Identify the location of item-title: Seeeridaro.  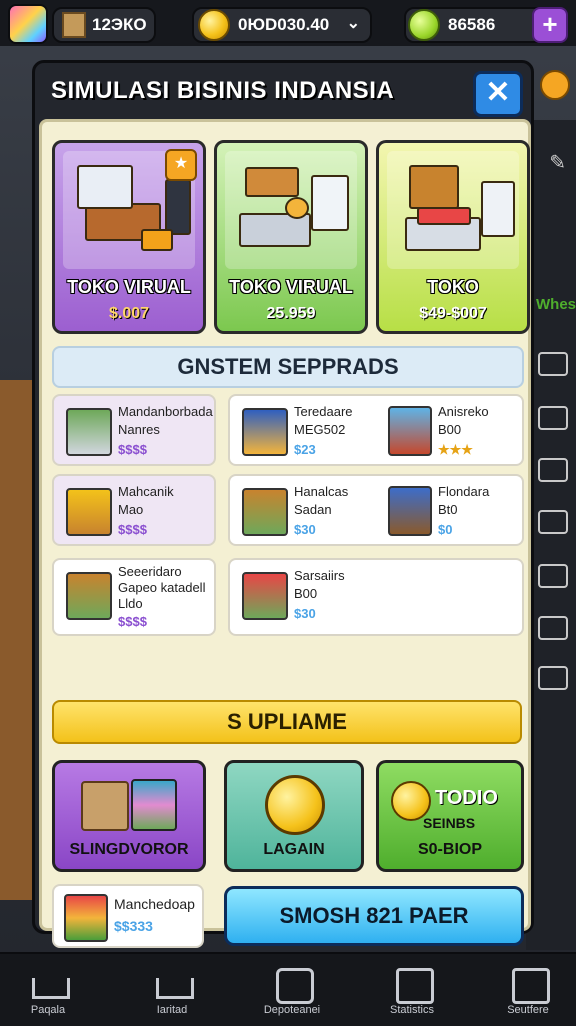
(150, 571).